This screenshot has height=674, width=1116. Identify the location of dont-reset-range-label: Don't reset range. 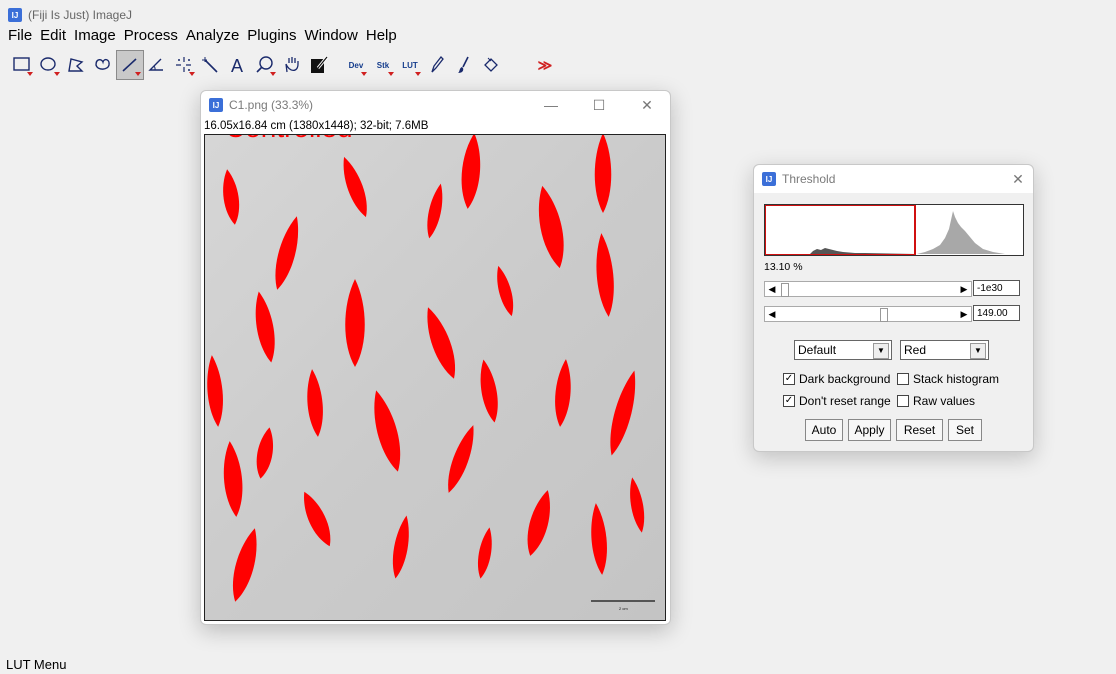
(845, 401).